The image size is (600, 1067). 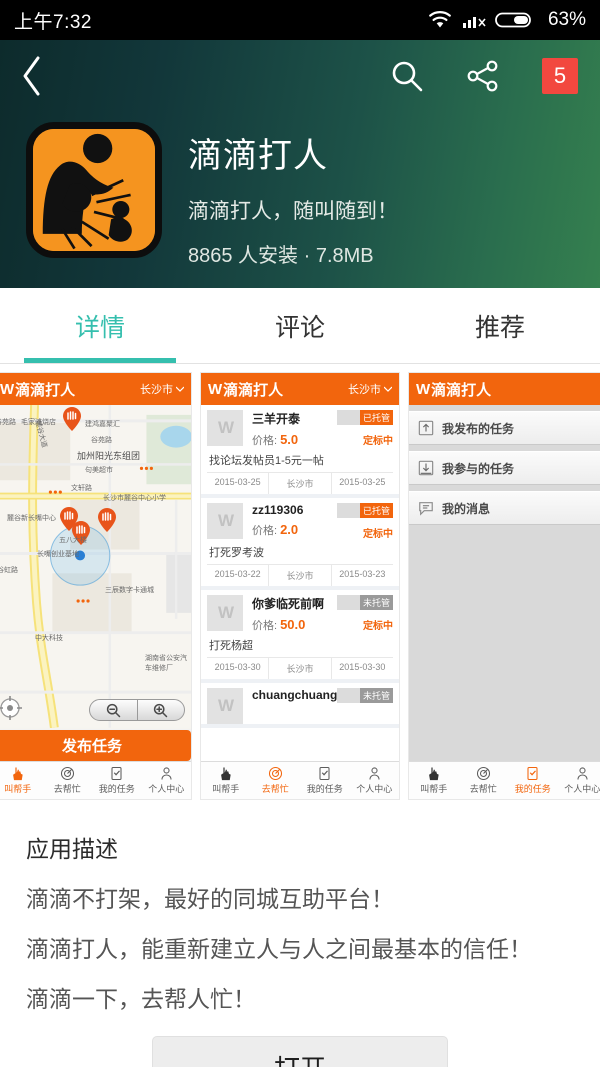 I want to click on shot3-nav-go-help: 去帮忙, so click(x=484, y=780).